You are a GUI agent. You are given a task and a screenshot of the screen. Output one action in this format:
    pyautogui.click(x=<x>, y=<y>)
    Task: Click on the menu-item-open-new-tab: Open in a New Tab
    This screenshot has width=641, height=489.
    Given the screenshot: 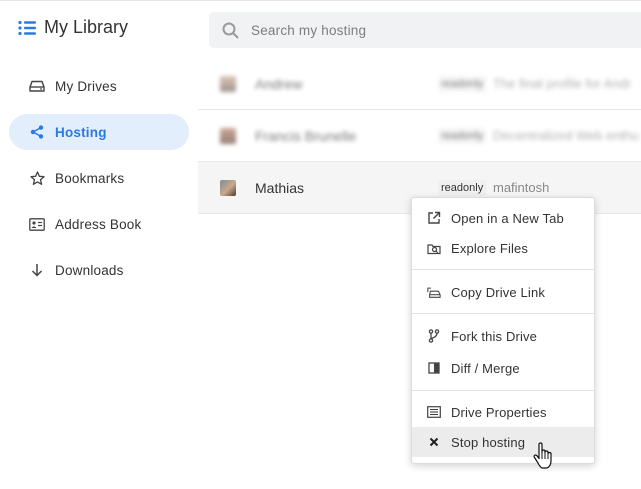 What is the action you would take?
    pyautogui.click(x=503, y=218)
    